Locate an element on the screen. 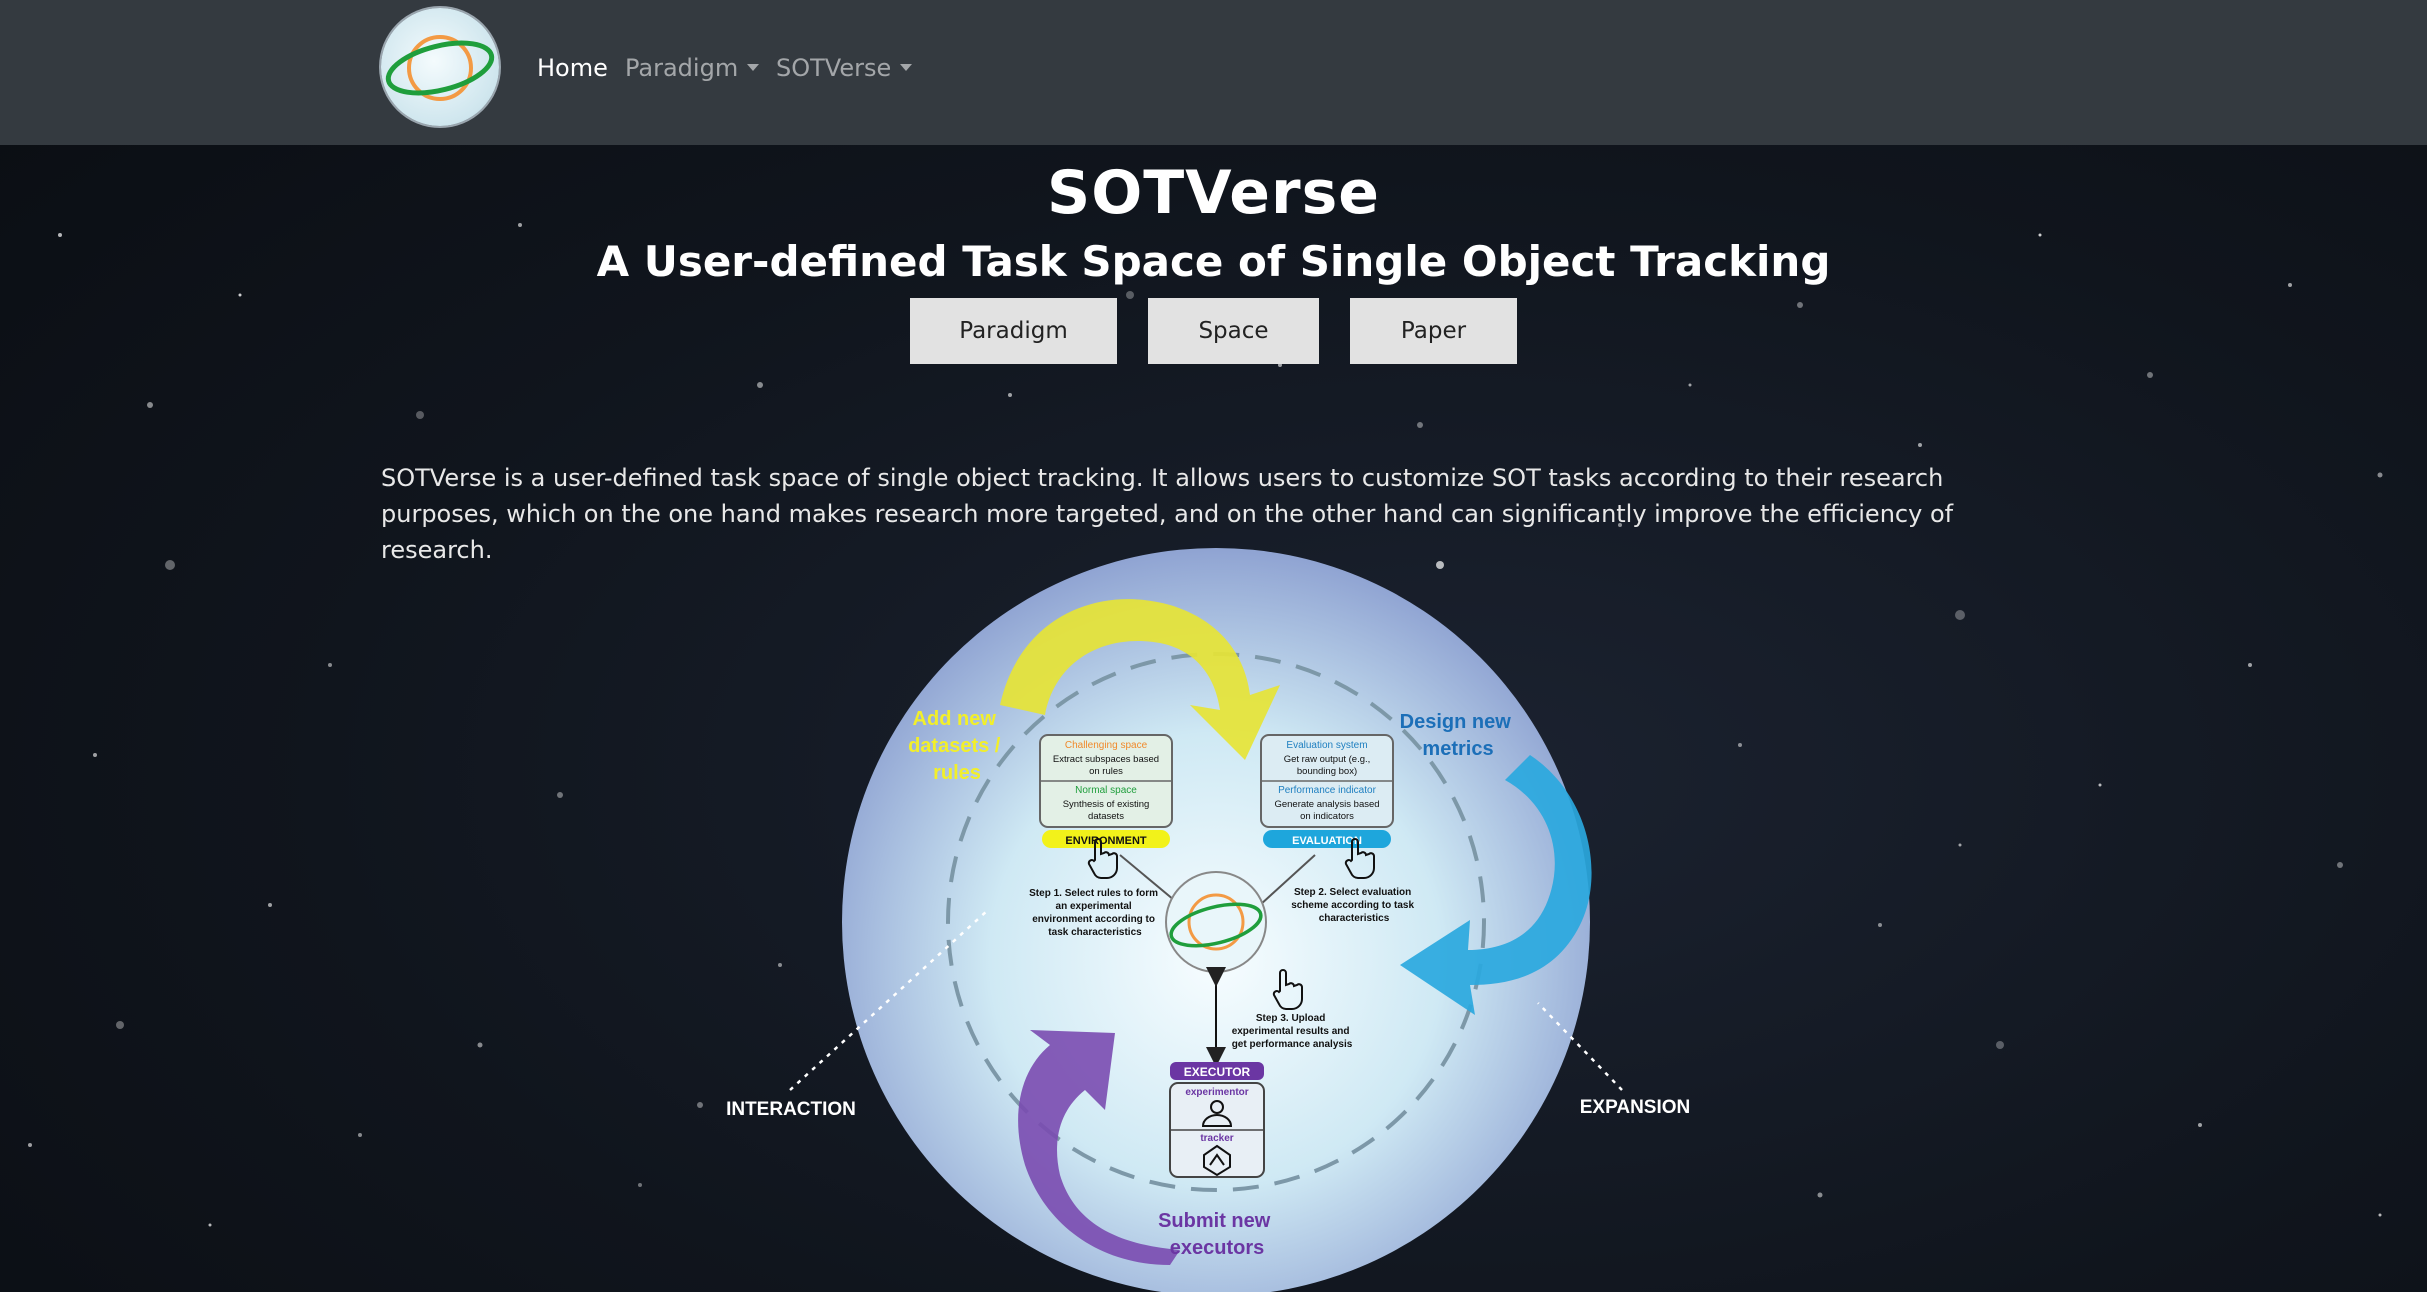  svg-text: Generate analysis based is located at coordinates (1326, 804).